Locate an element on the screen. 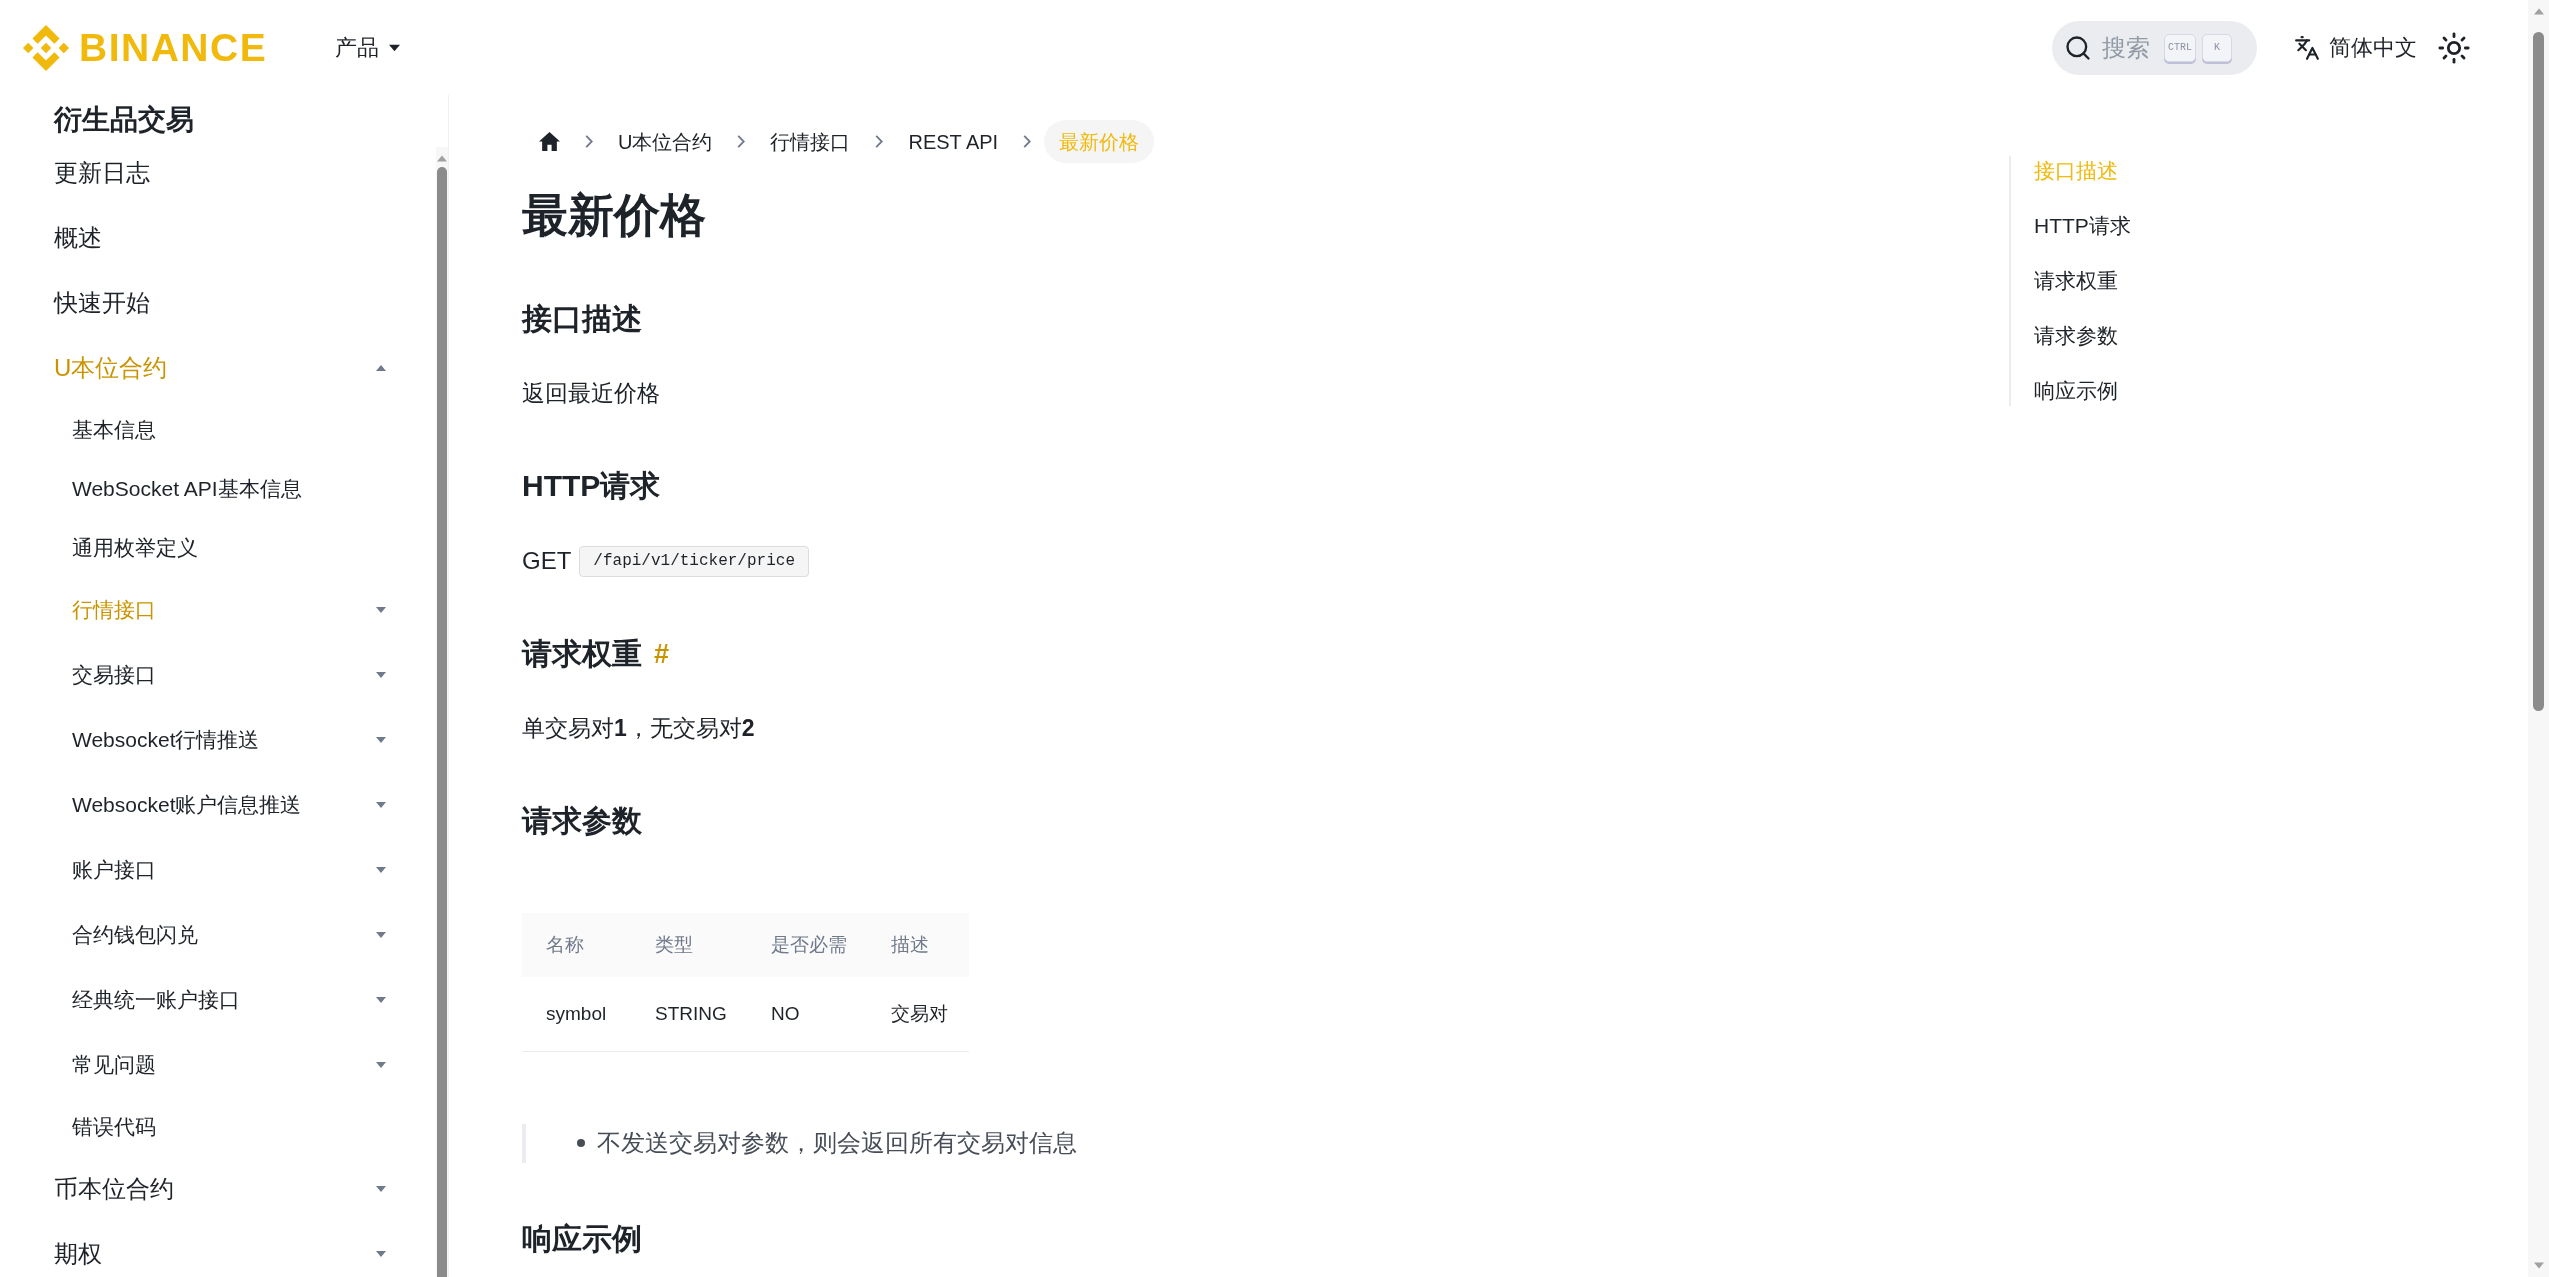 This screenshot has height=1277, width=2549. section-heading: 接口描述 is located at coordinates (582, 319).